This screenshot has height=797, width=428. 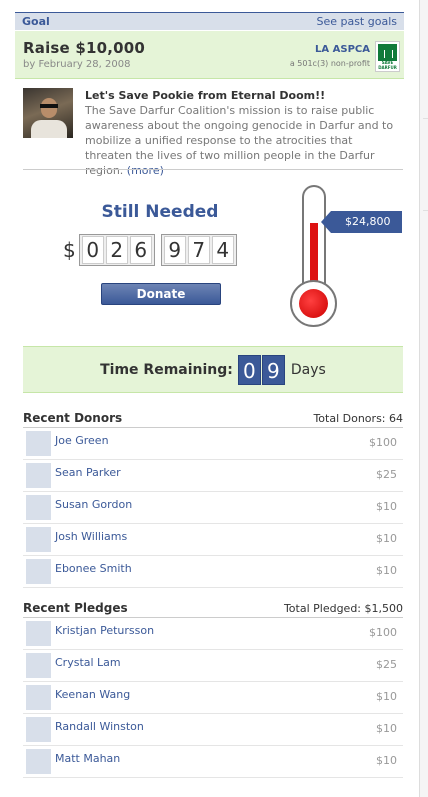 I want to click on pledger-name: Crystal Lam, so click(x=88, y=662).